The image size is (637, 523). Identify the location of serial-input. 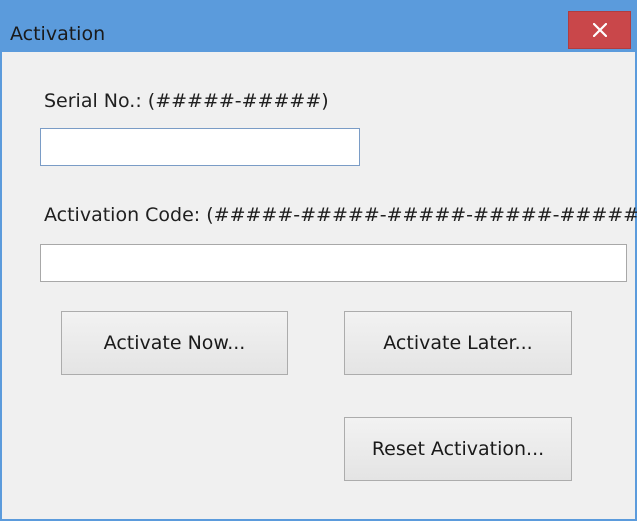
(200, 147).